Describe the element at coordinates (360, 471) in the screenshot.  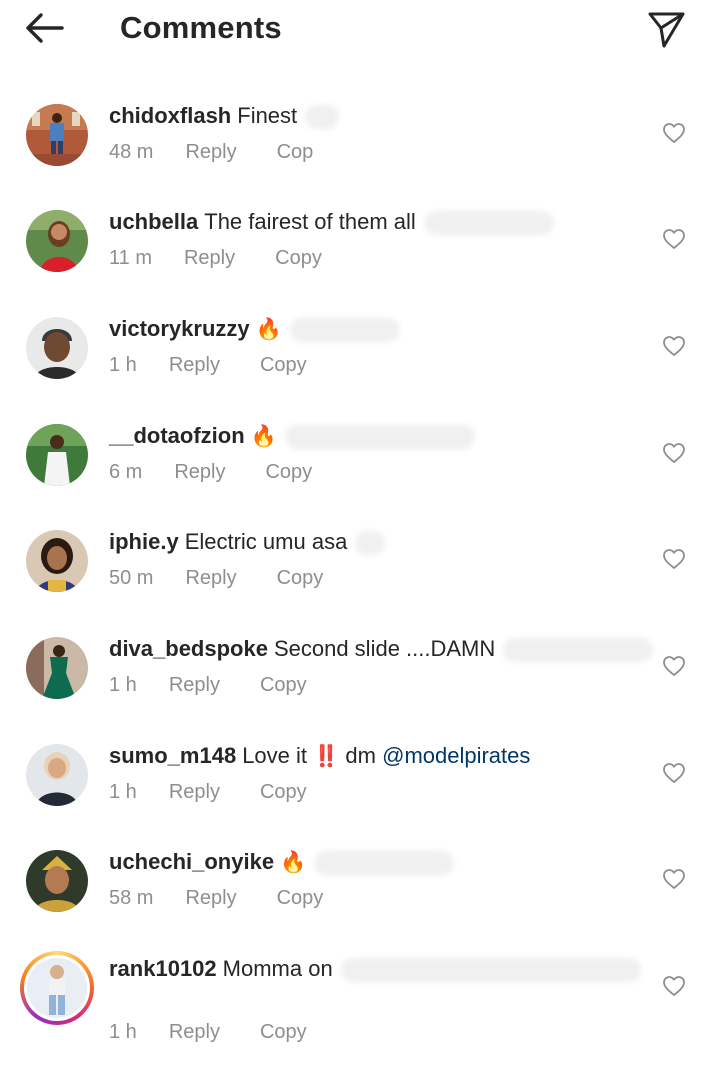
I see `comment-item: __dotaofzion 🔥 6 m Reply Copy` at that location.